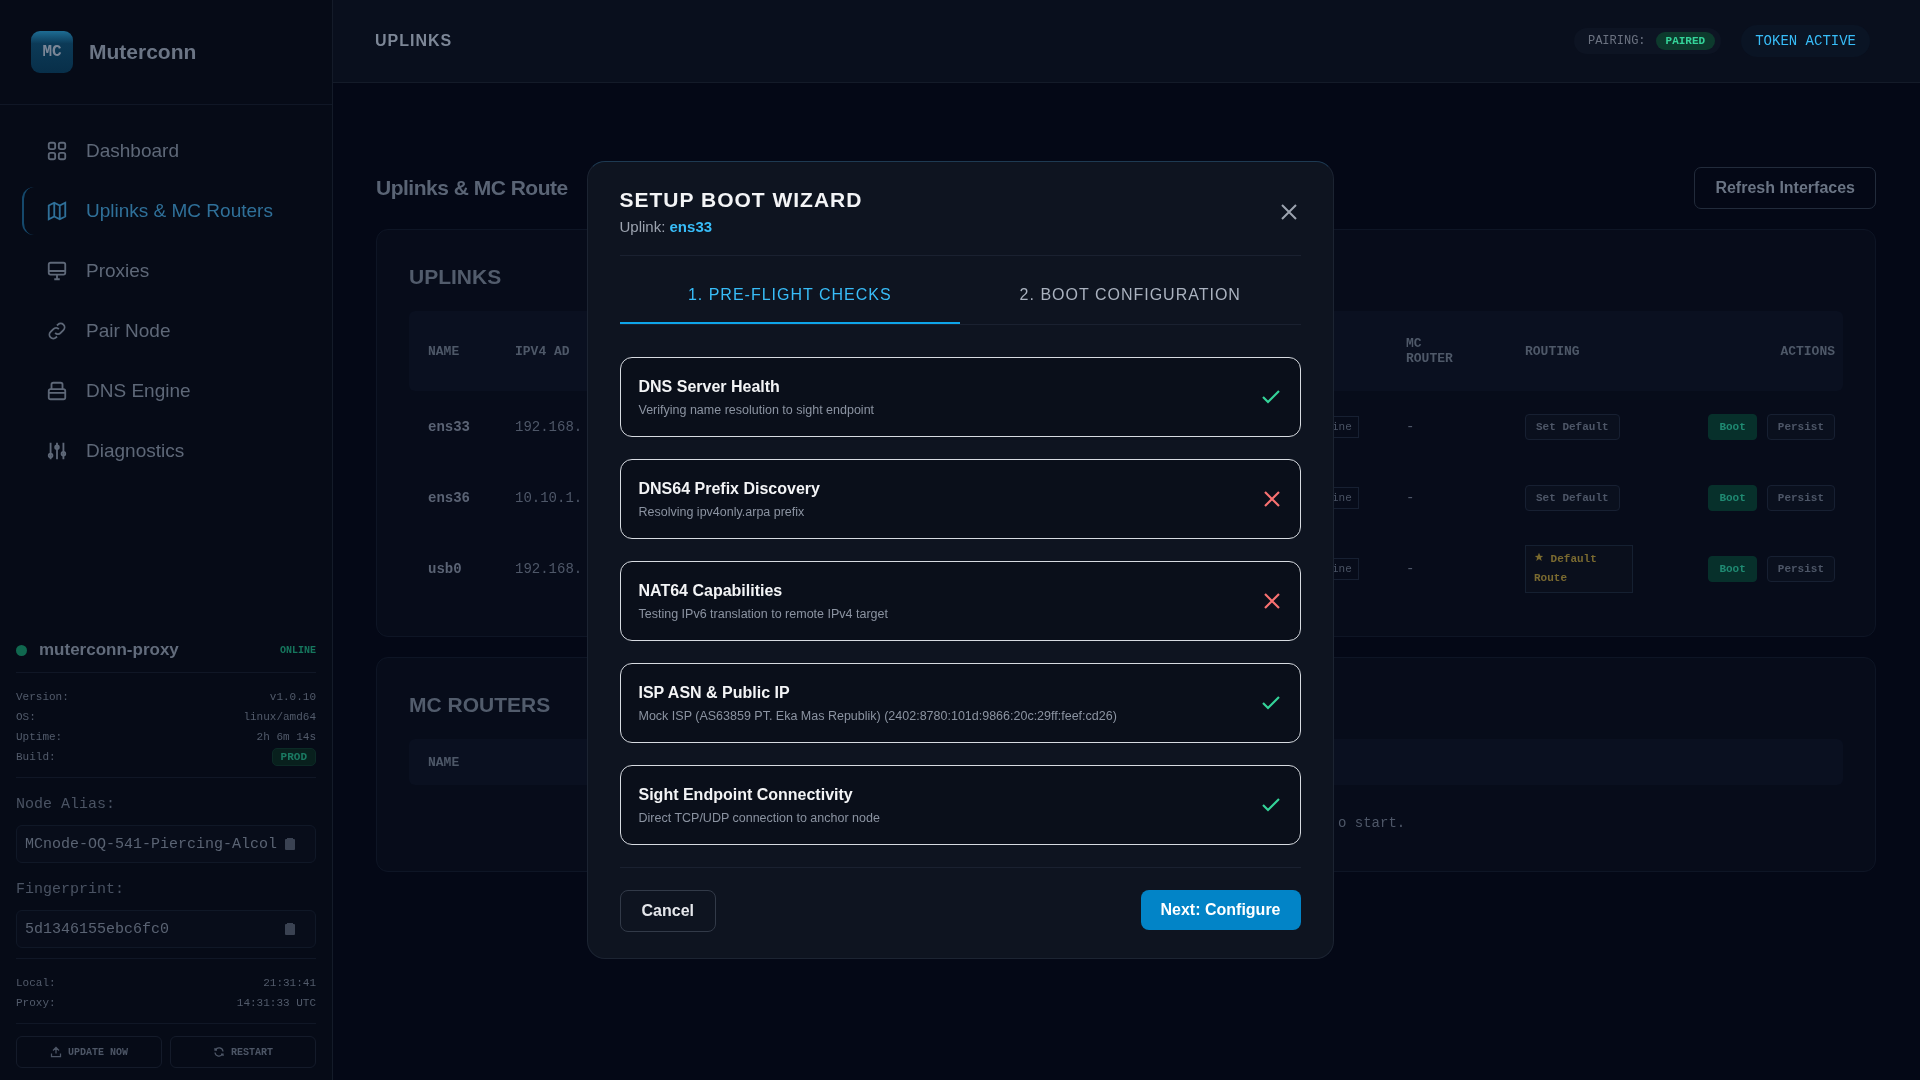  What do you see at coordinates (877, 715) in the screenshot?
I see `check-detail: Mock ISP (AS63859 PT. Eka Mas Republik) (2402:8780:101d:9866:20c:29ff:feef:cd26)` at bounding box center [877, 715].